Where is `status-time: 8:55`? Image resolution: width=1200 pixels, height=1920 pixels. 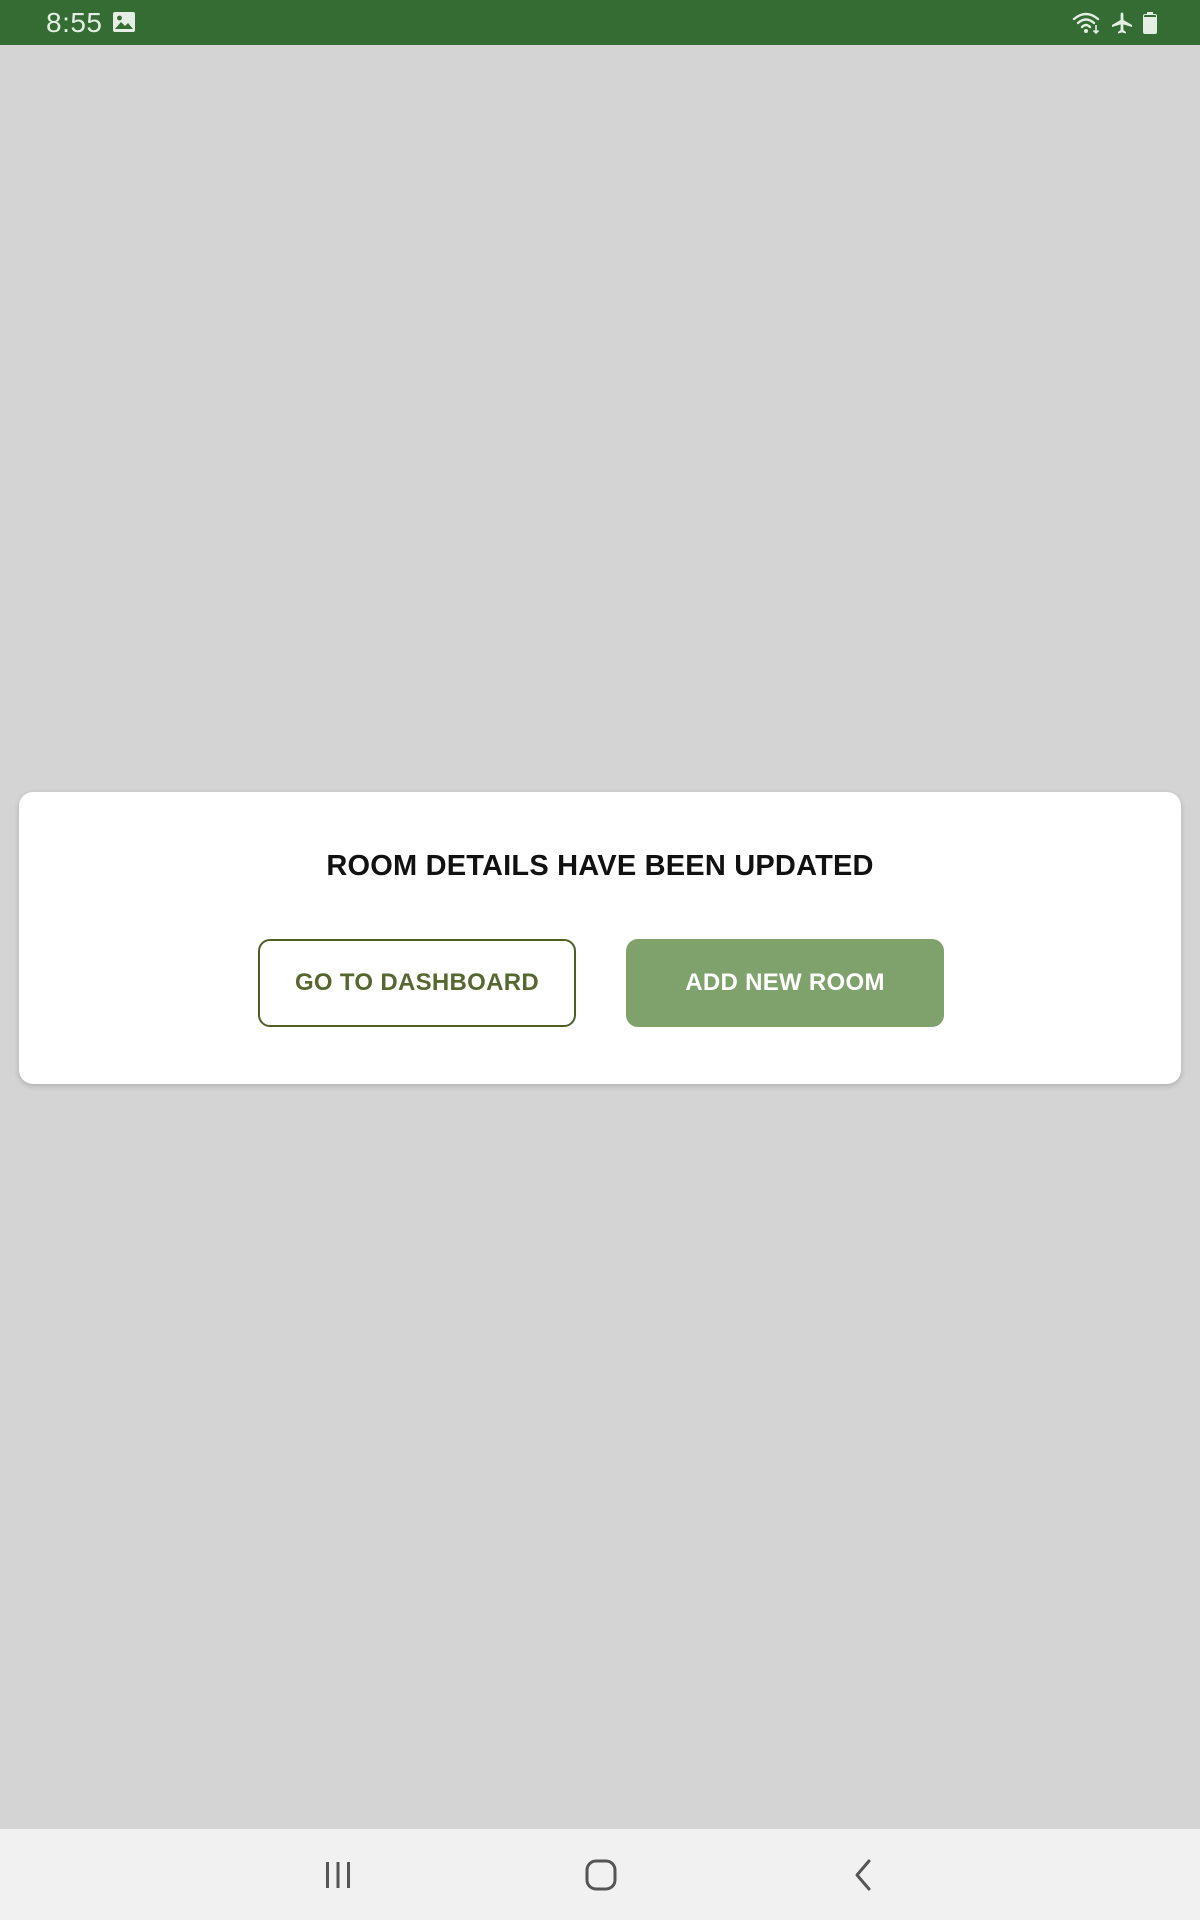
status-time: 8:55 is located at coordinates (74, 22).